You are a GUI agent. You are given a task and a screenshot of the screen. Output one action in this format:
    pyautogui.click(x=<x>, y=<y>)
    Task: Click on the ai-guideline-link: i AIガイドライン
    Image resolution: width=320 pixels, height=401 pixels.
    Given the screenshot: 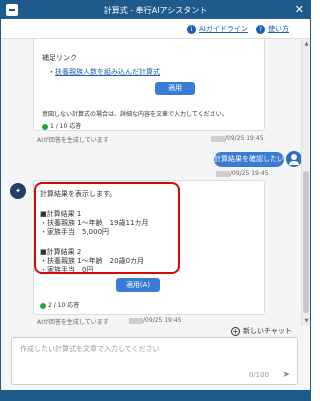 What is the action you would take?
    pyautogui.click(x=217, y=29)
    